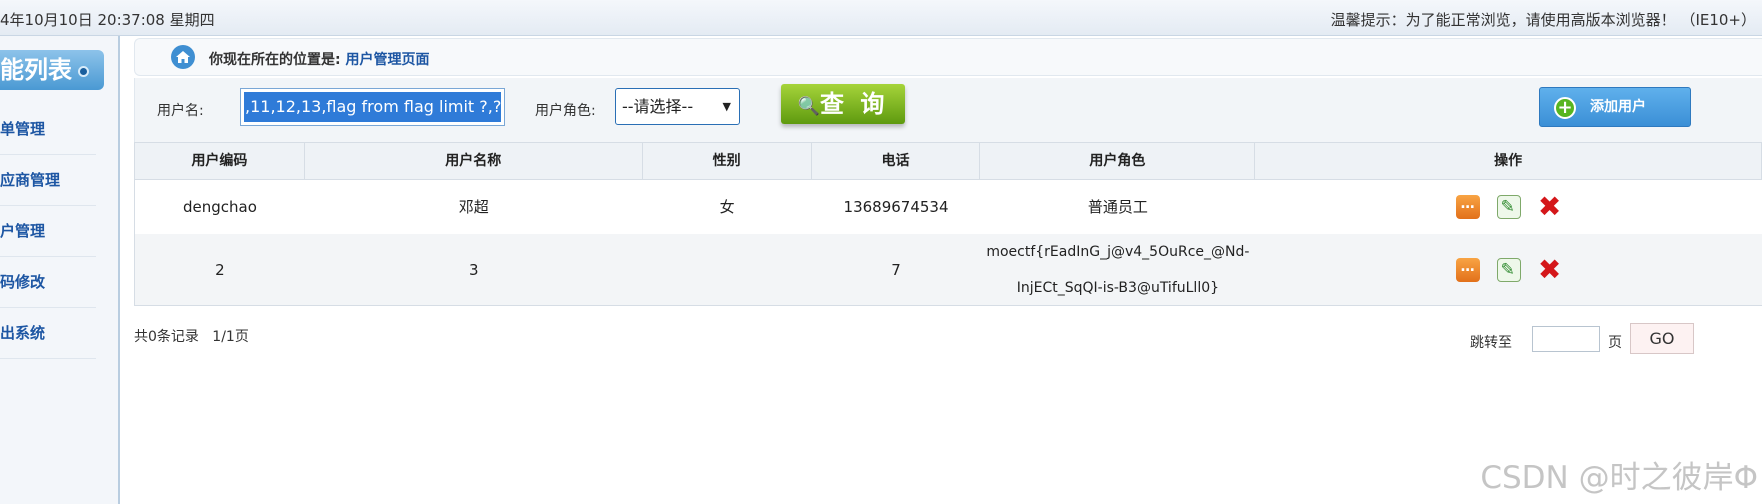 The width and height of the screenshot is (1762, 504). What do you see at coordinates (1508, 161) in the screenshot?
I see `header-actions: 操作` at bounding box center [1508, 161].